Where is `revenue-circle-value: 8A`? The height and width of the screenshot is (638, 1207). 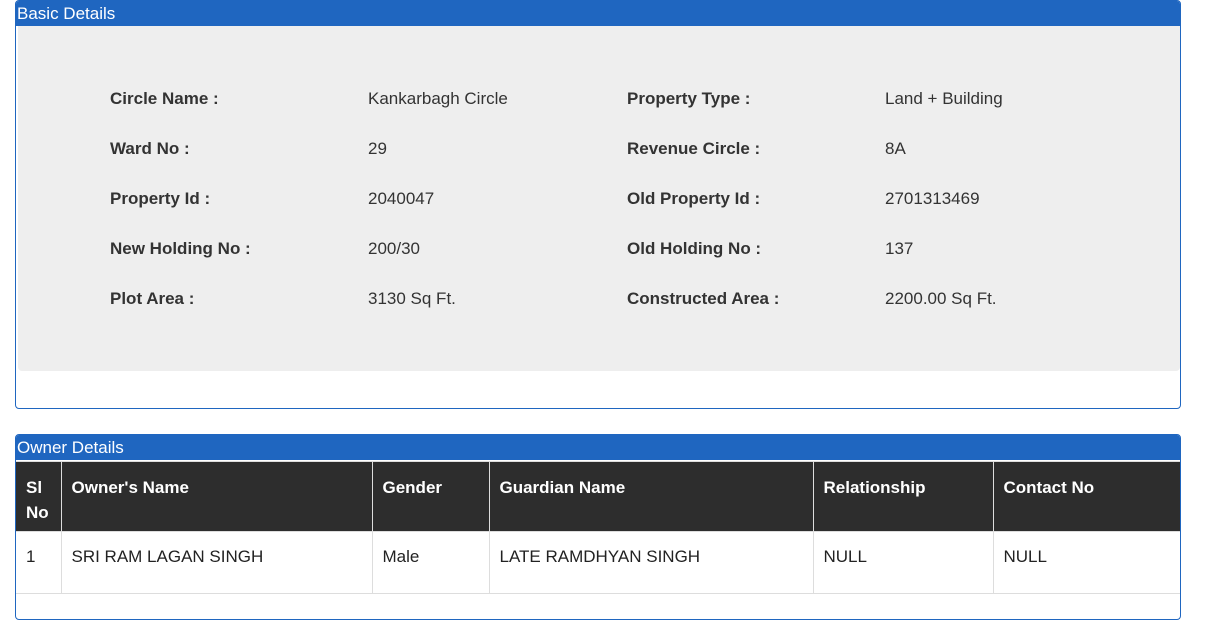 revenue-circle-value: 8A is located at coordinates (895, 148).